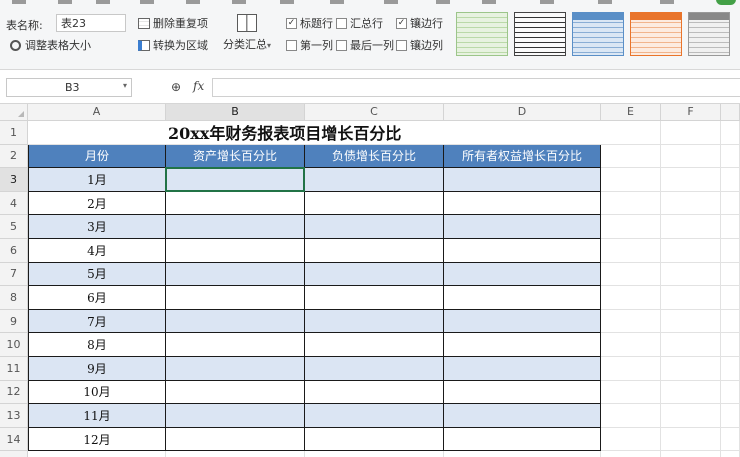  Describe the element at coordinates (97, 274) in the screenshot. I see `month-cell: 5月` at that location.